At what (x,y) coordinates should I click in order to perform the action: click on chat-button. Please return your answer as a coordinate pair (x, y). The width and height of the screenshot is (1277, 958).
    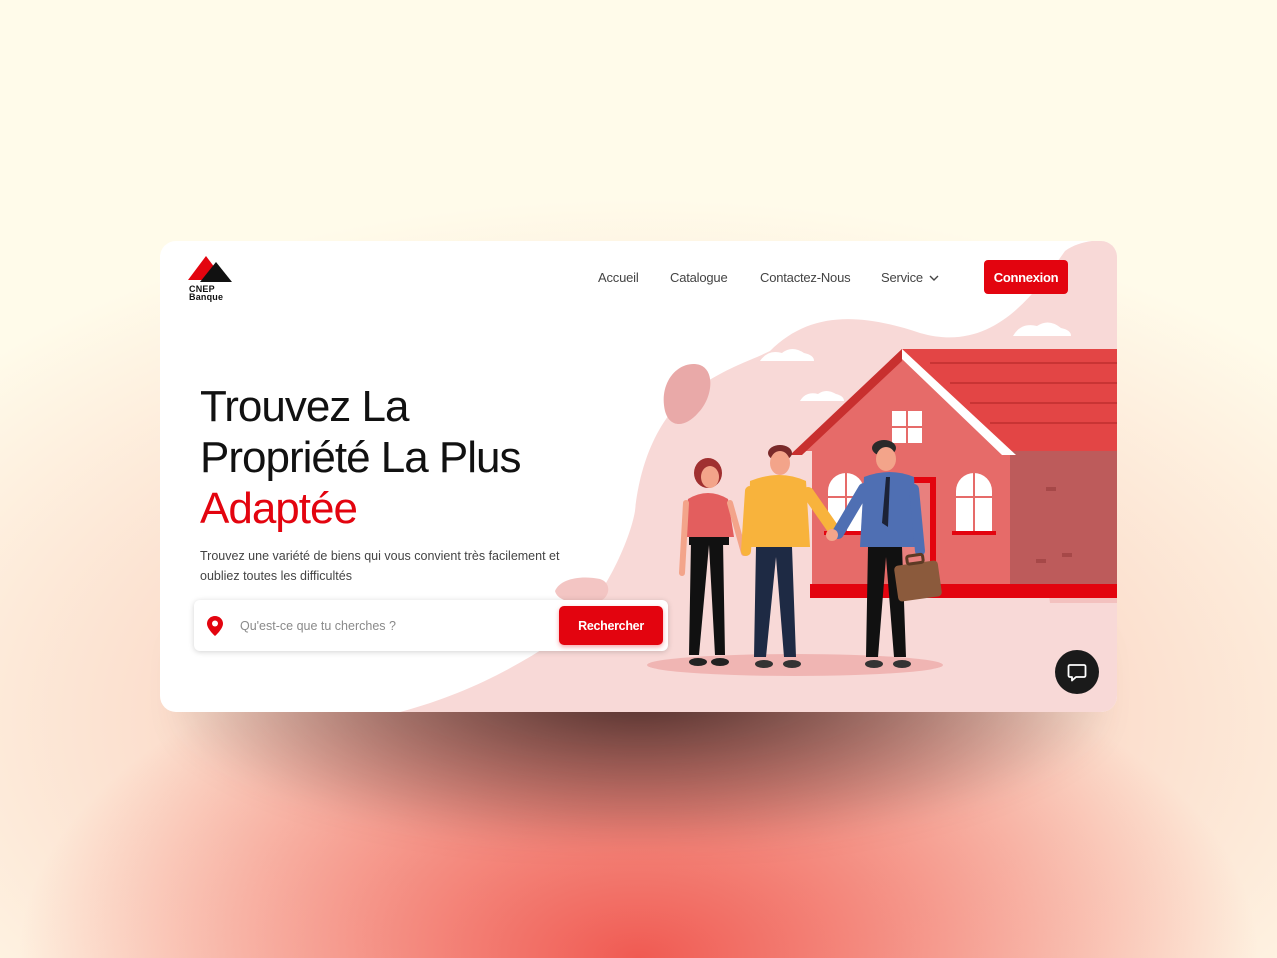
    Looking at the image, I should click on (1077, 672).